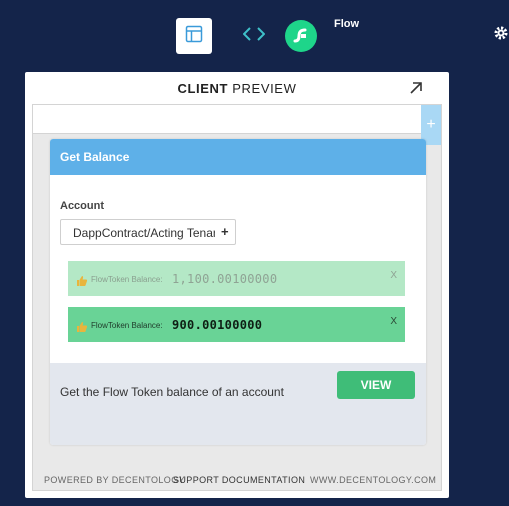 The width and height of the screenshot is (509, 506). What do you see at coordinates (144, 233) in the screenshot?
I see `account-select-value: DappContract/Acting Tenant` at bounding box center [144, 233].